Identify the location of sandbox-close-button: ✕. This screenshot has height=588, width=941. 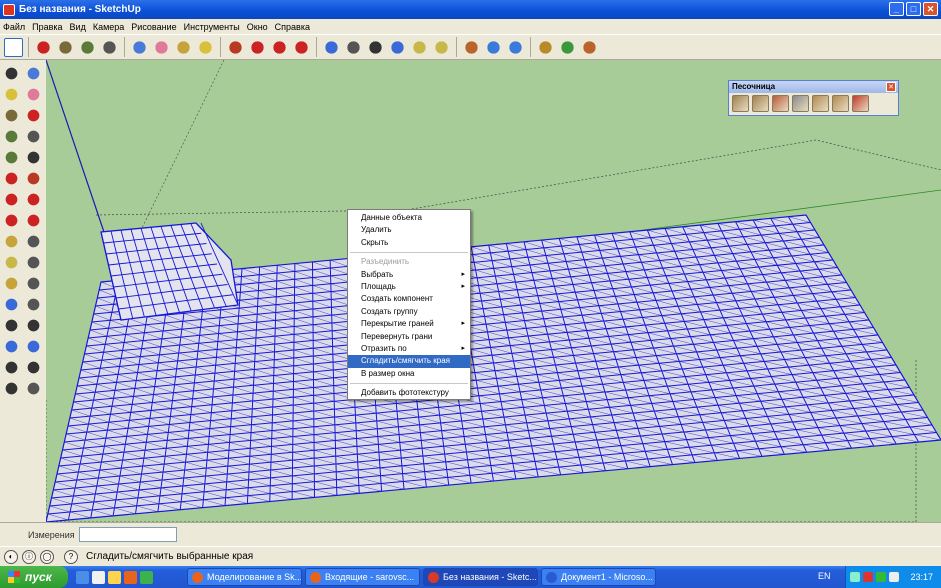
(891, 87).